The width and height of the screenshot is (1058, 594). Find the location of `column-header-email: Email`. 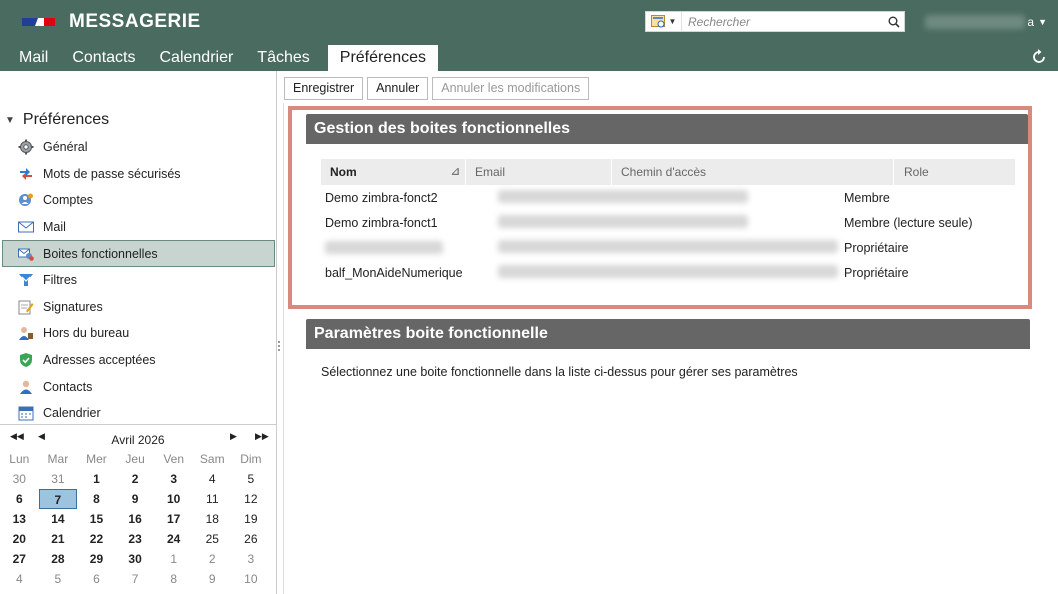

column-header-email: Email is located at coordinates (539, 172).